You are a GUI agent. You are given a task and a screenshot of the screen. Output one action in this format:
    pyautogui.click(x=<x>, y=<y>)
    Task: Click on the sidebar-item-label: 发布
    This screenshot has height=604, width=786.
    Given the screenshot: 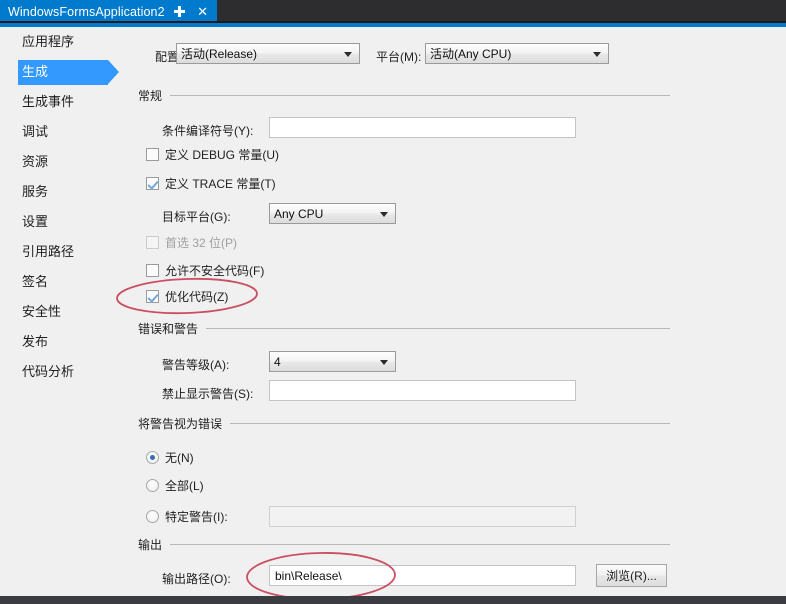 What is the action you would take?
    pyautogui.click(x=35, y=341)
    